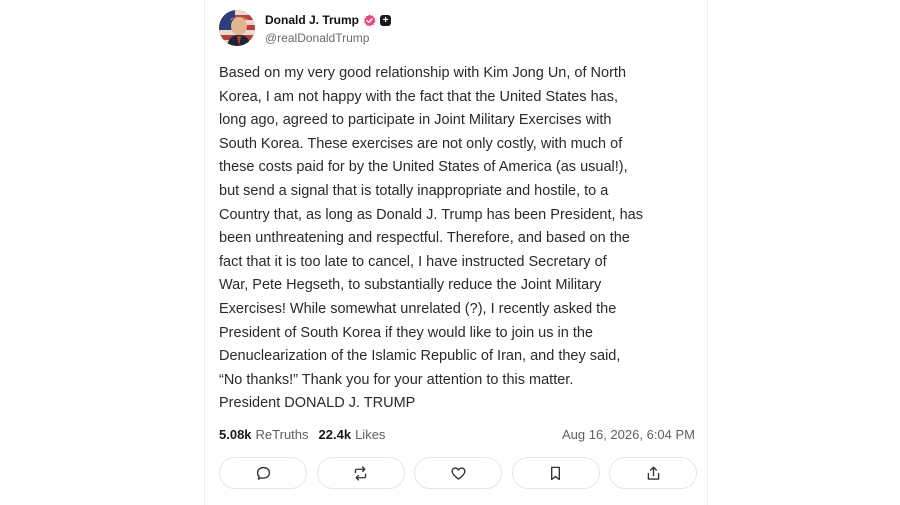 This screenshot has width=900, height=505. I want to click on retruth-icon, so click(360, 473).